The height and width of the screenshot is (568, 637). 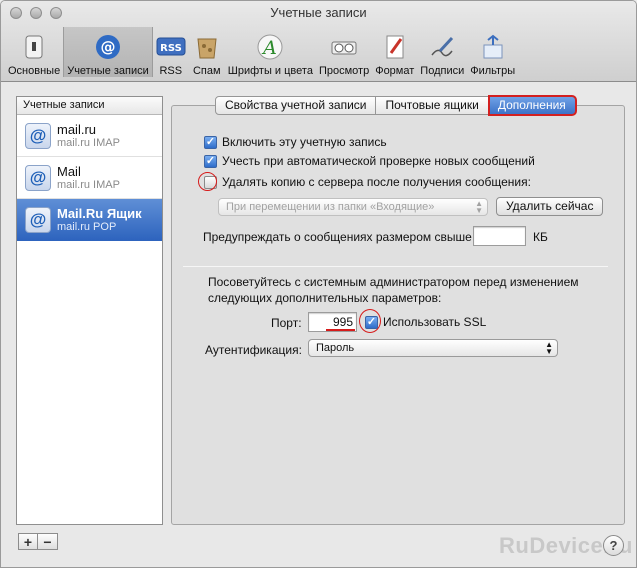 I want to click on rules-icon, so click(x=493, y=47).